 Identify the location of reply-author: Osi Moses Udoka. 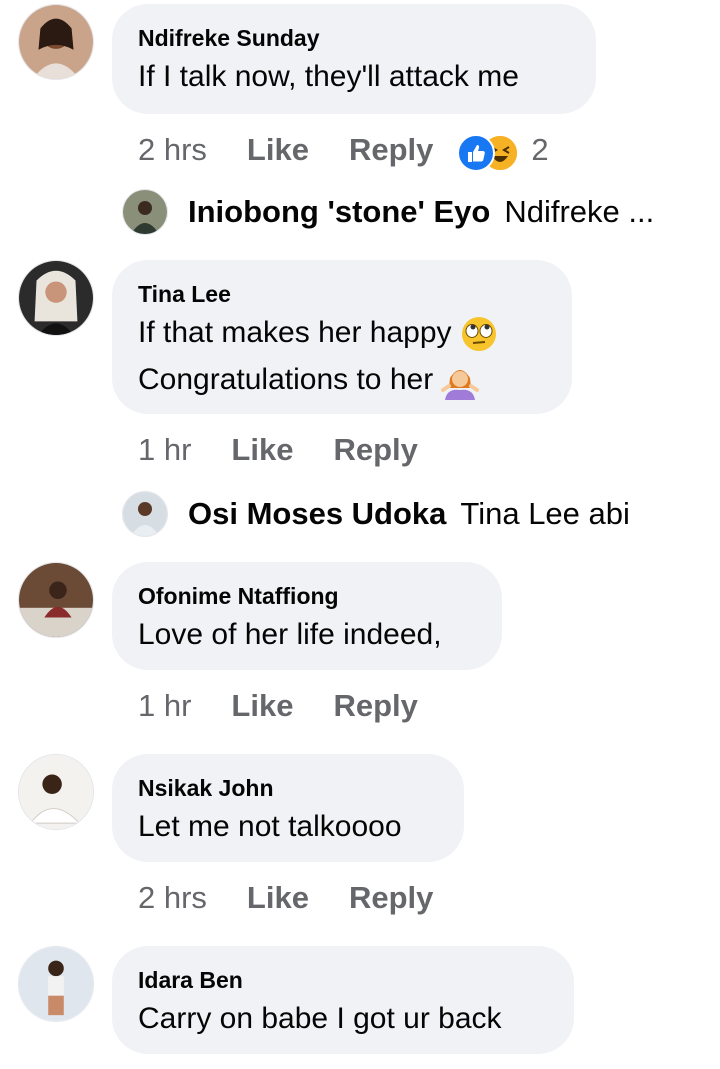
(317, 514).